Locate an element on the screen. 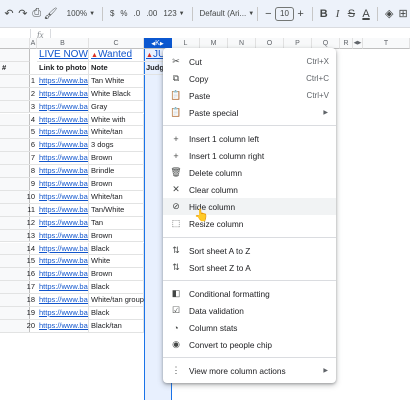  conditional-formatting-icon: ◧ is located at coordinates (176, 293).